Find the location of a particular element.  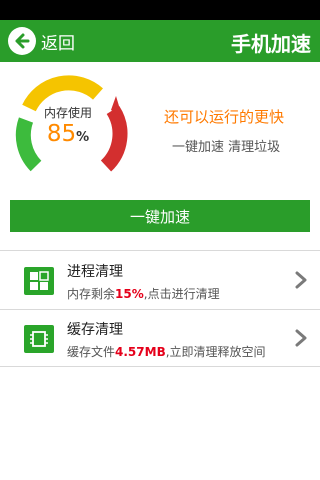

memory-gauge: 内存使用 85% is located at coordinates (75, 125).